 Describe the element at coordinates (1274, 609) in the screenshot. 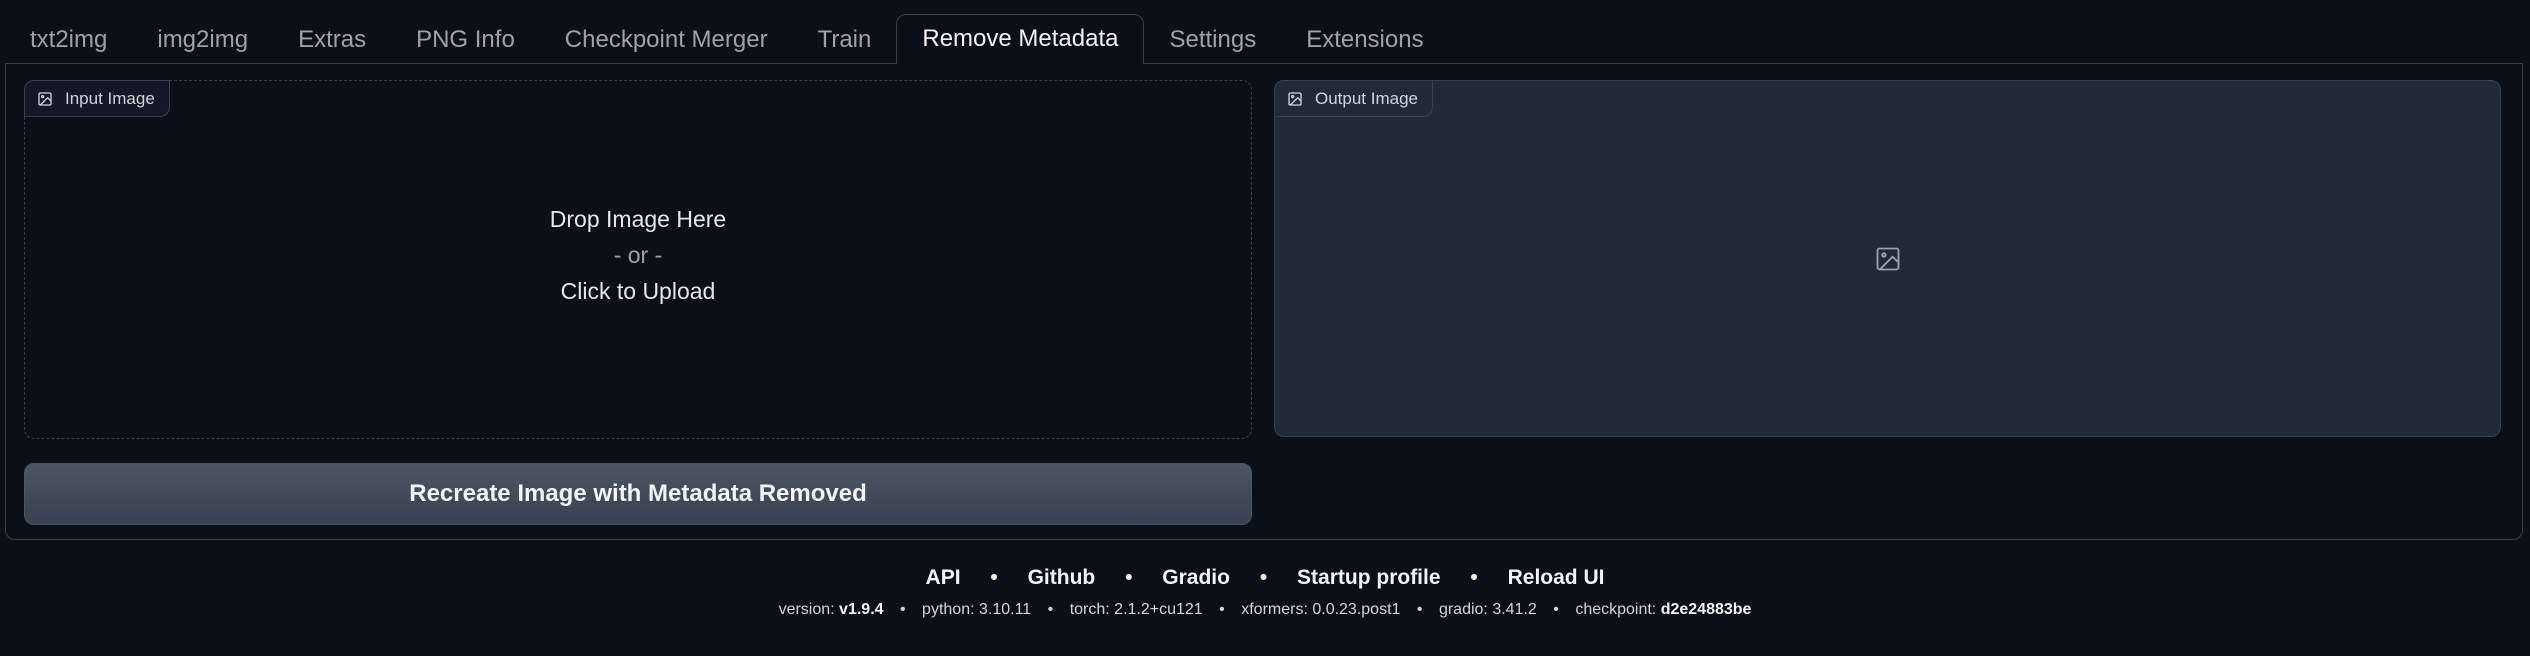

I see `xformers-key: xformers:` at that location.